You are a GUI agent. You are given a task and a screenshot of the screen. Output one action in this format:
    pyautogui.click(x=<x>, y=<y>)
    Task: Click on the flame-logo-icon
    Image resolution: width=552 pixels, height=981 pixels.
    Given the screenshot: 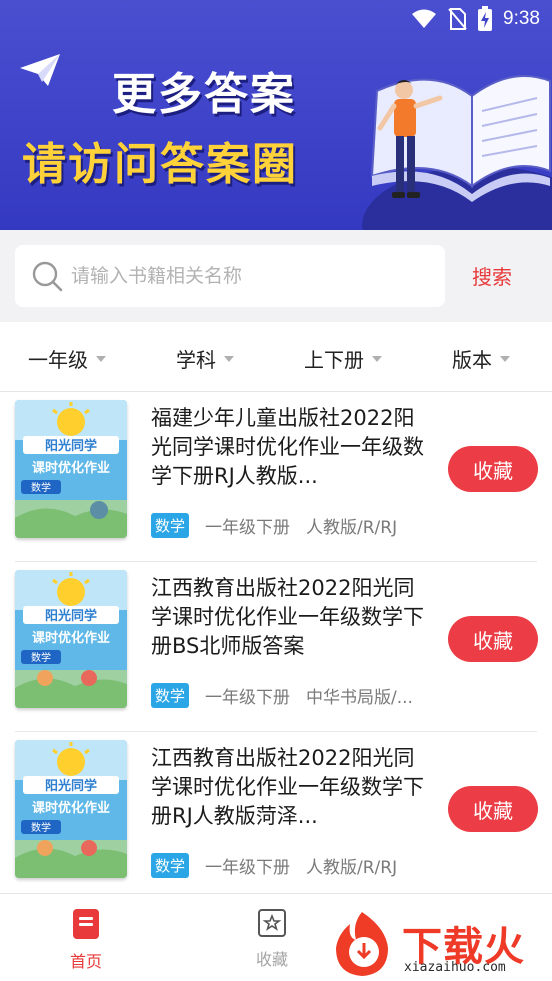 What is the action you would take?
    pyautogui.click(x=362, y=944)
    